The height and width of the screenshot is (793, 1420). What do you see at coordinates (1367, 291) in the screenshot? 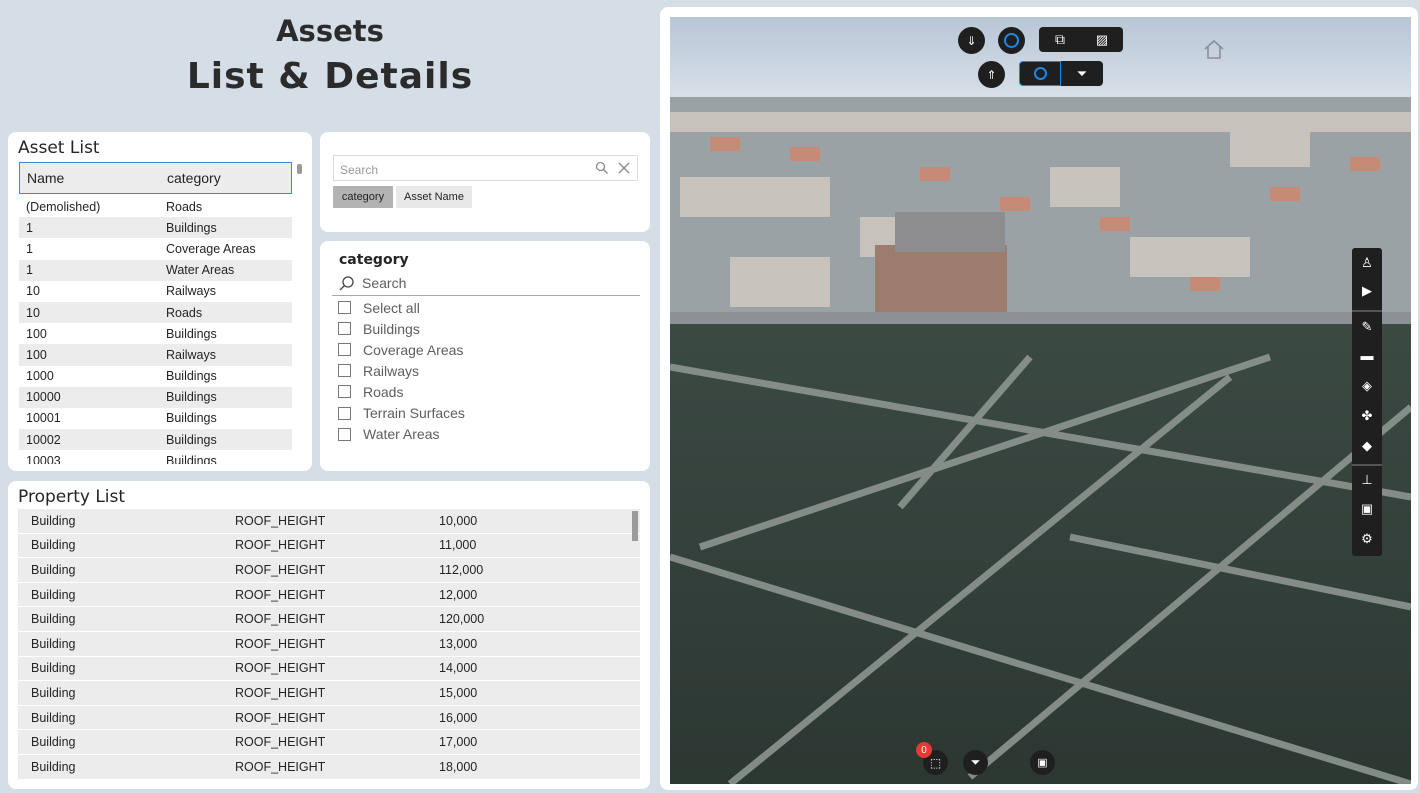
I see `camera-icon: ▶` at bounding box center [1367, 291].